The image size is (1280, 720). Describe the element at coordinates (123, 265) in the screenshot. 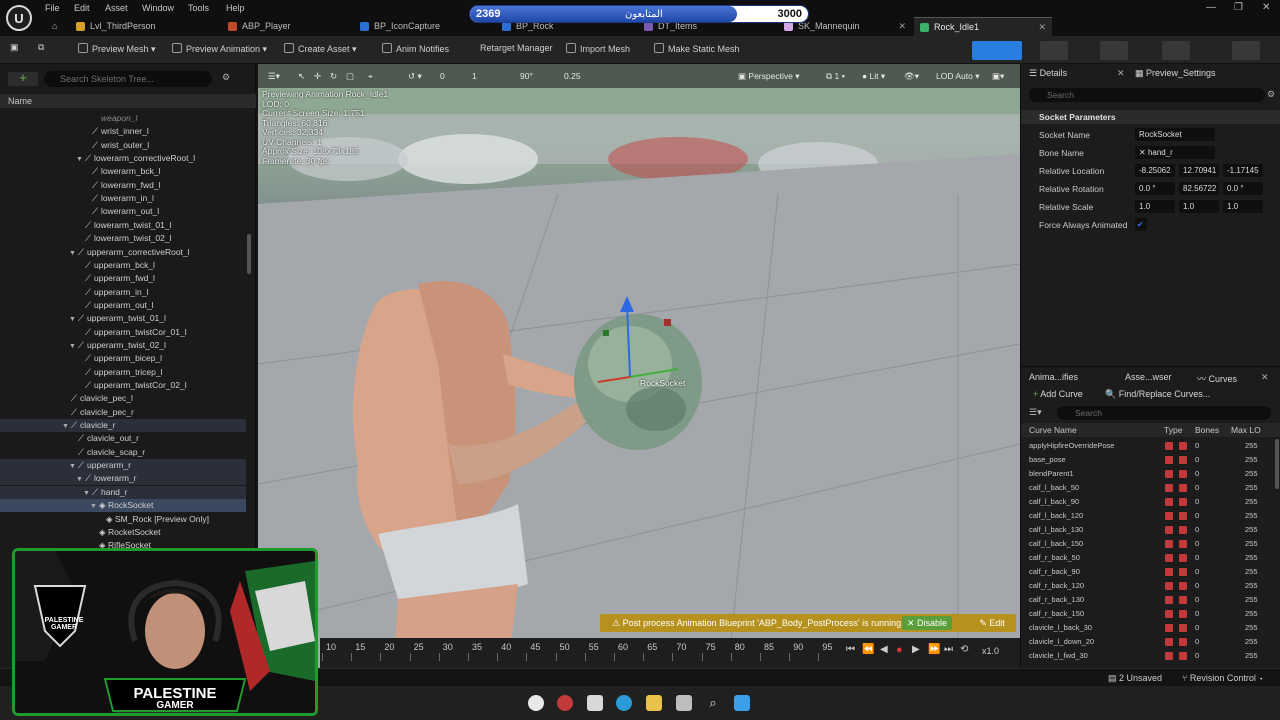

I see `tree-row: ⟋ upperarm_bck_l` at that location.